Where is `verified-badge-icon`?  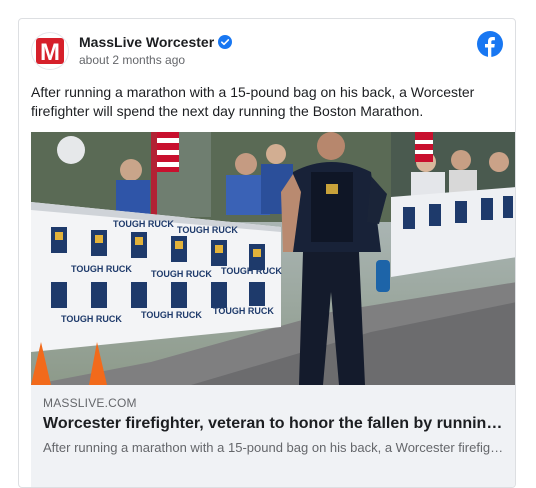
verified-badge-icon is located at coordinates (225, 42).